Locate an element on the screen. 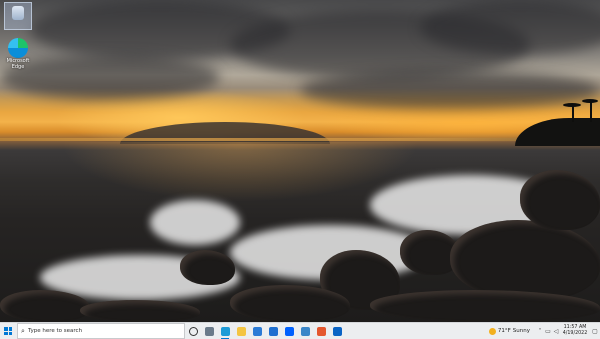 The height and width of the screenshot is (339, 600). windows-logo-icon is located at coordinates (8, 331).